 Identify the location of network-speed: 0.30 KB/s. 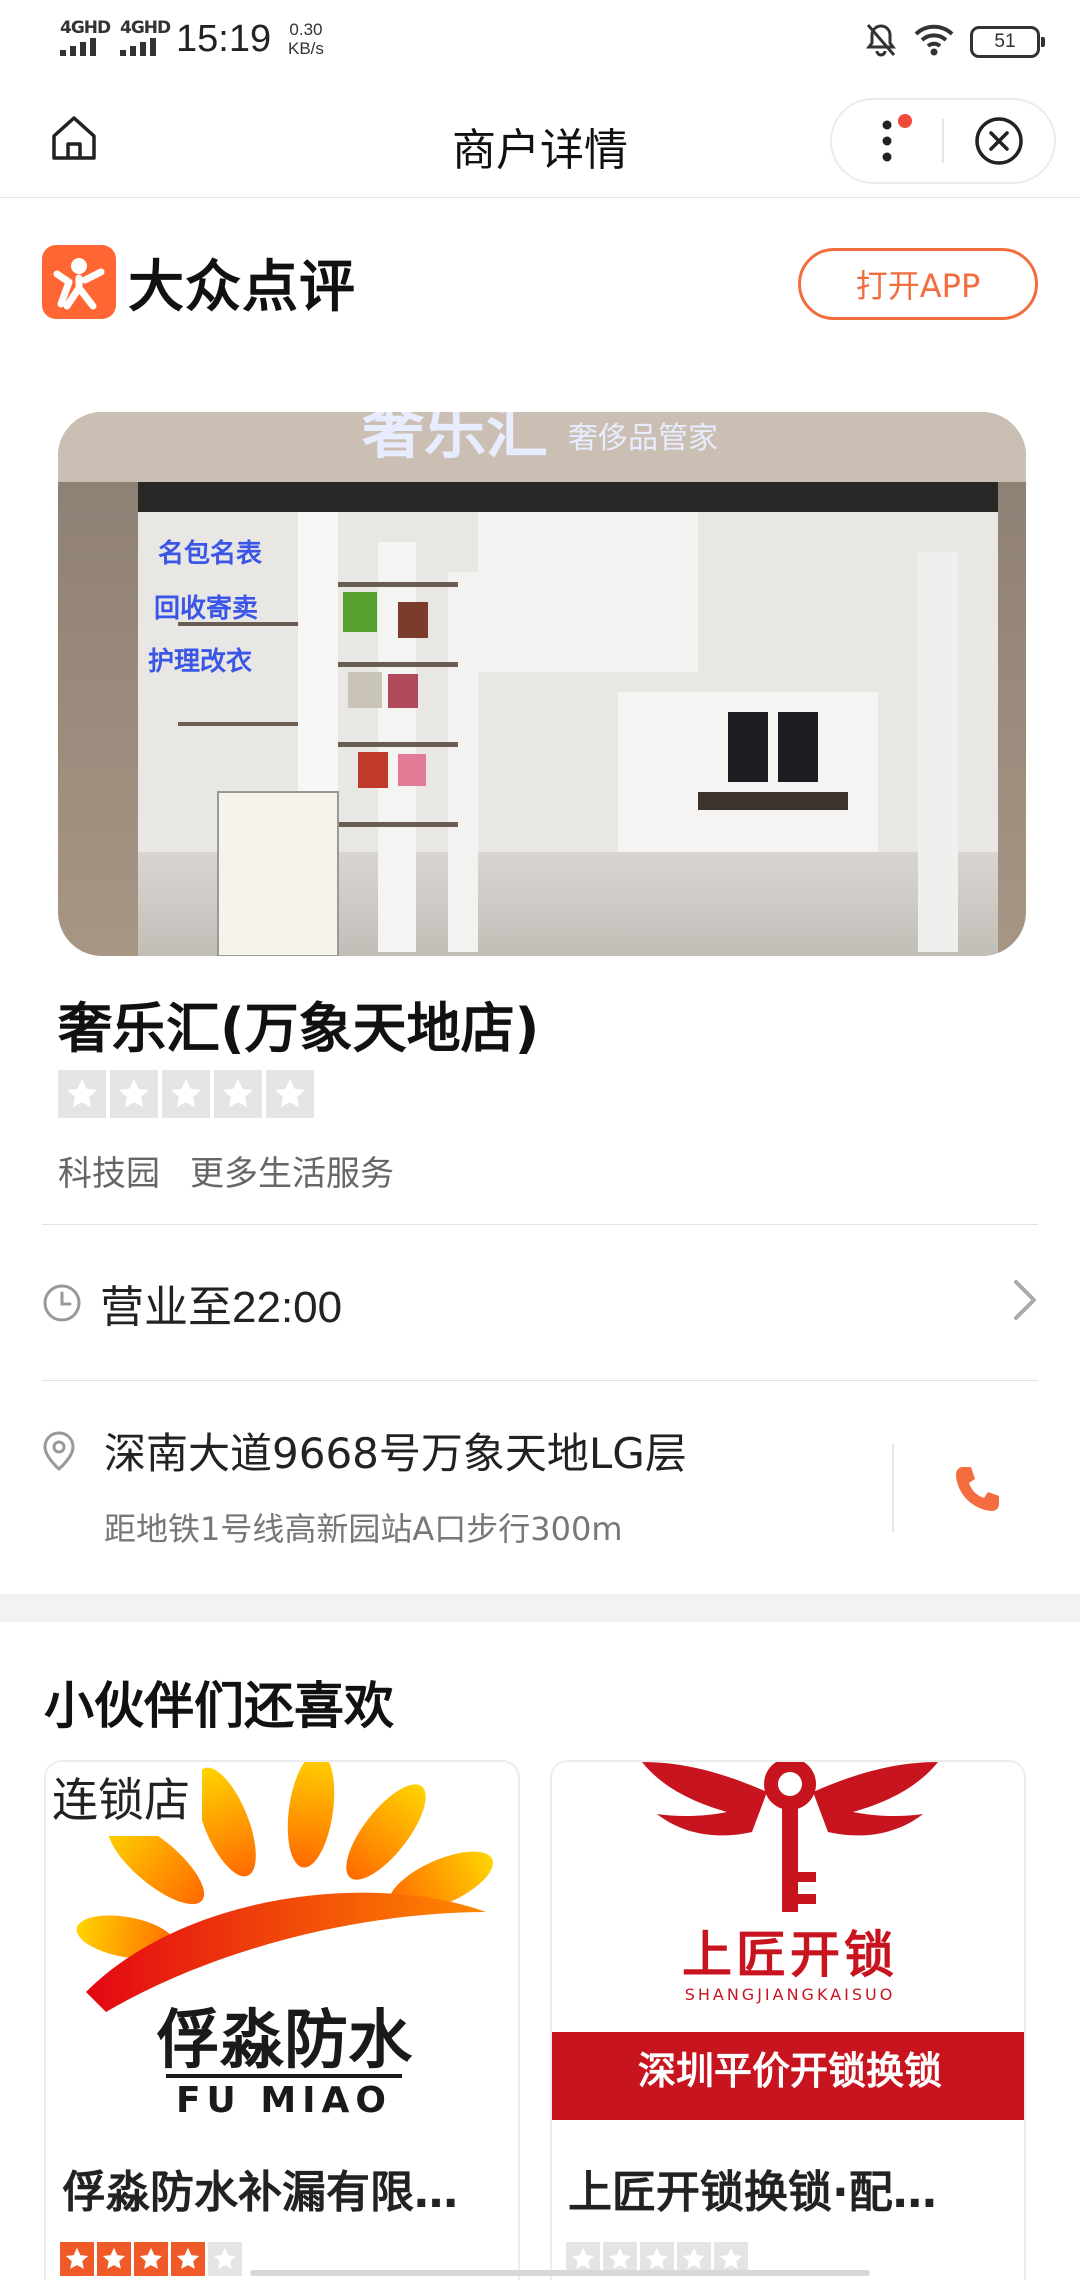
(306, 39).